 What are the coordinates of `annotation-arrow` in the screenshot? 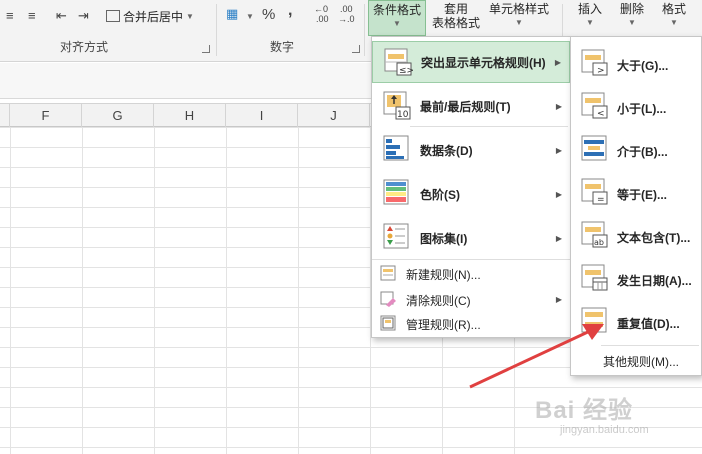 It's located at (536, 356).